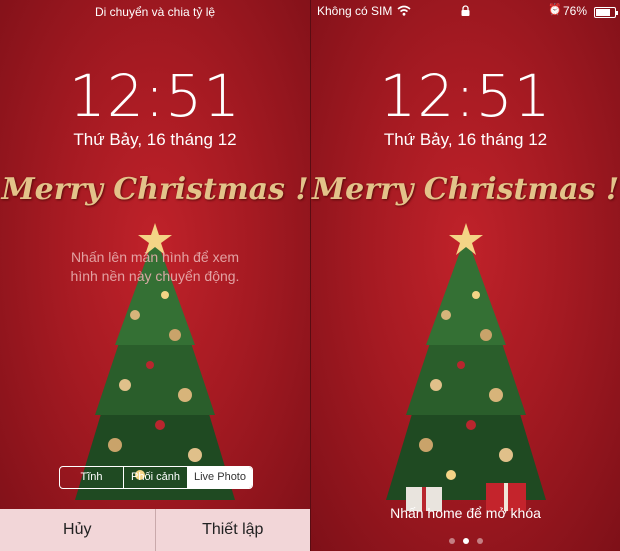 The image size is (620, 551). I want to click on wallpaper-mode-segmented-control: Tĩnh Phối cảnh Live Photo, so click(156, 477).